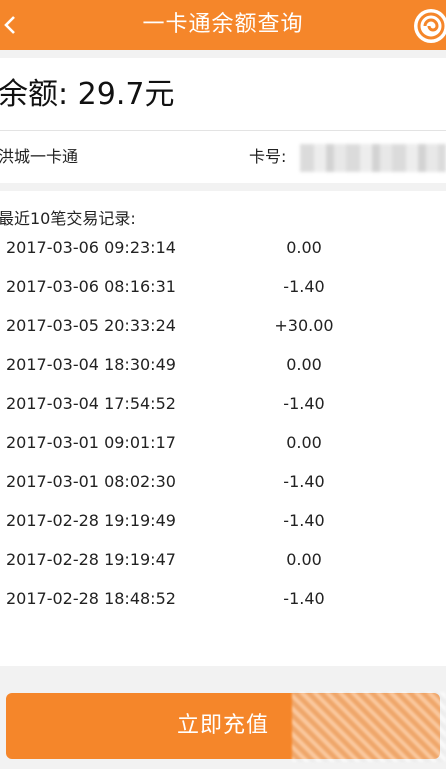 Image resolution: width=446 pixels, height=769 pixels. What do you see at coordinates (223, 482) in the screenshot?
I see `list-item: 2017-03-01 08:02:30 -1.40` at bounding box center [223, 482].